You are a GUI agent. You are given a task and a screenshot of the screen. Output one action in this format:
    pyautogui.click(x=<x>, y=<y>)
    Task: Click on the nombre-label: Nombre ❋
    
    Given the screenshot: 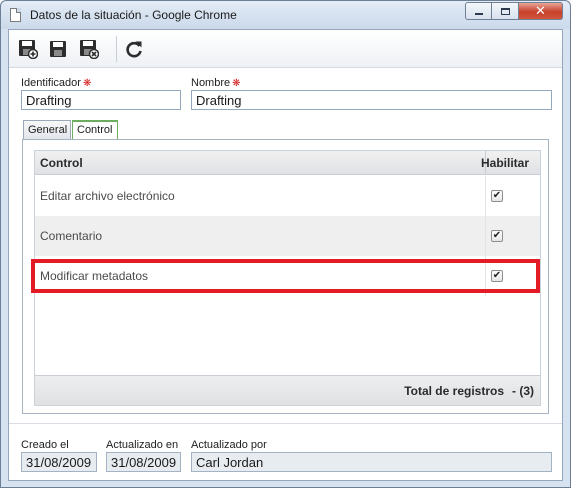 What is the action you would take?
    pyautogui.click(x=216, y=83)
    